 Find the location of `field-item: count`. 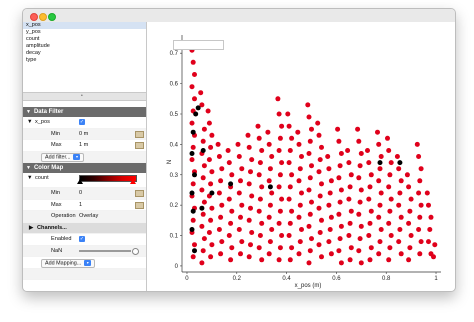

field-item: count is located at coordinates (84, 39).